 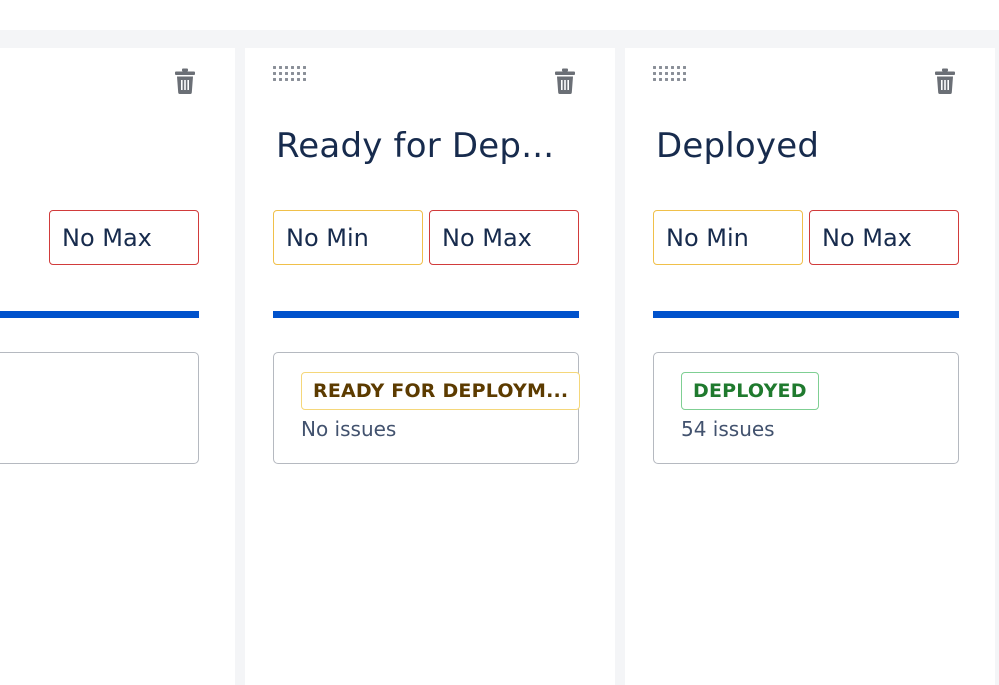 I want to click on status-lozenge: DEPLOYED, so click(x=750, y=391).